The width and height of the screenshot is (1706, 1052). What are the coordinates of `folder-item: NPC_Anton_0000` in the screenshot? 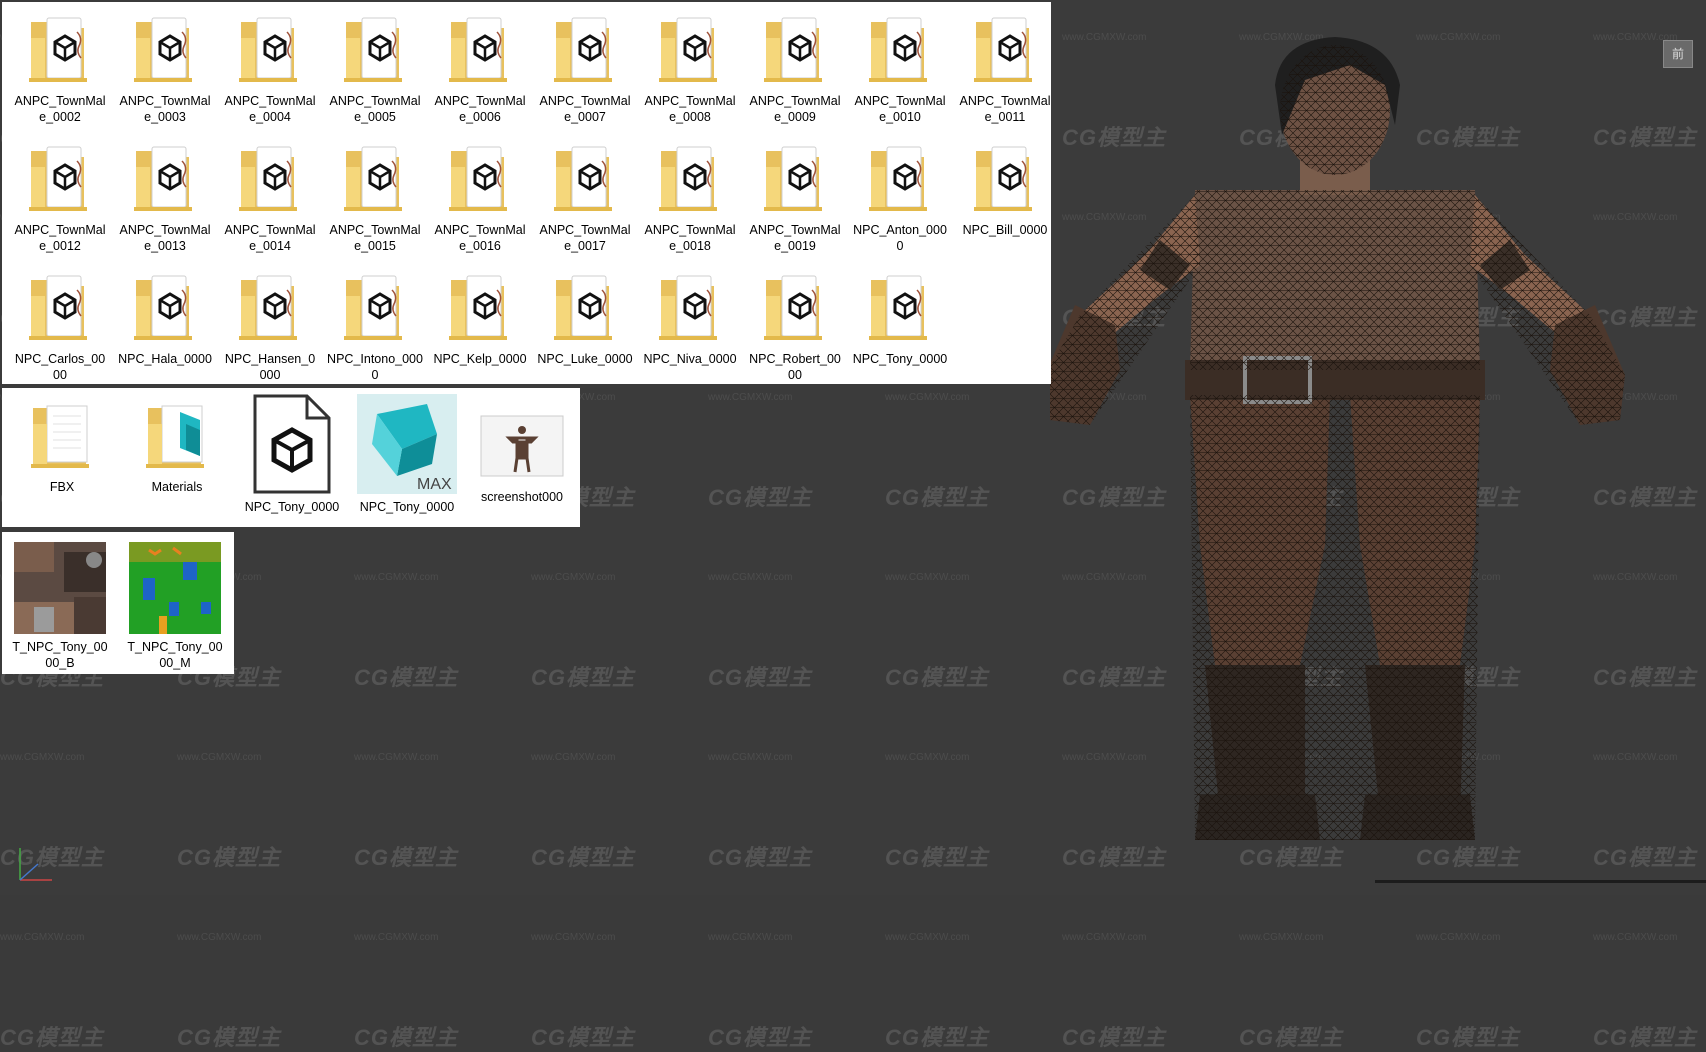 It's located at (900, 195).